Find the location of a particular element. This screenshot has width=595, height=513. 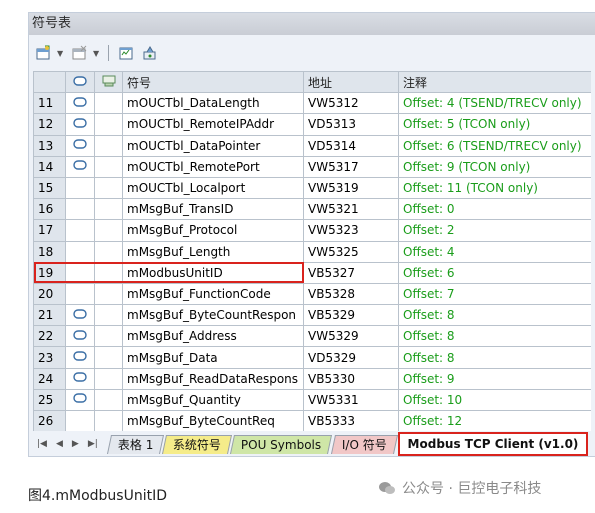

table-row: 17 mMsgBuf_Protocol VW5323 Offset: 2 is located at coordinates (312, 230).